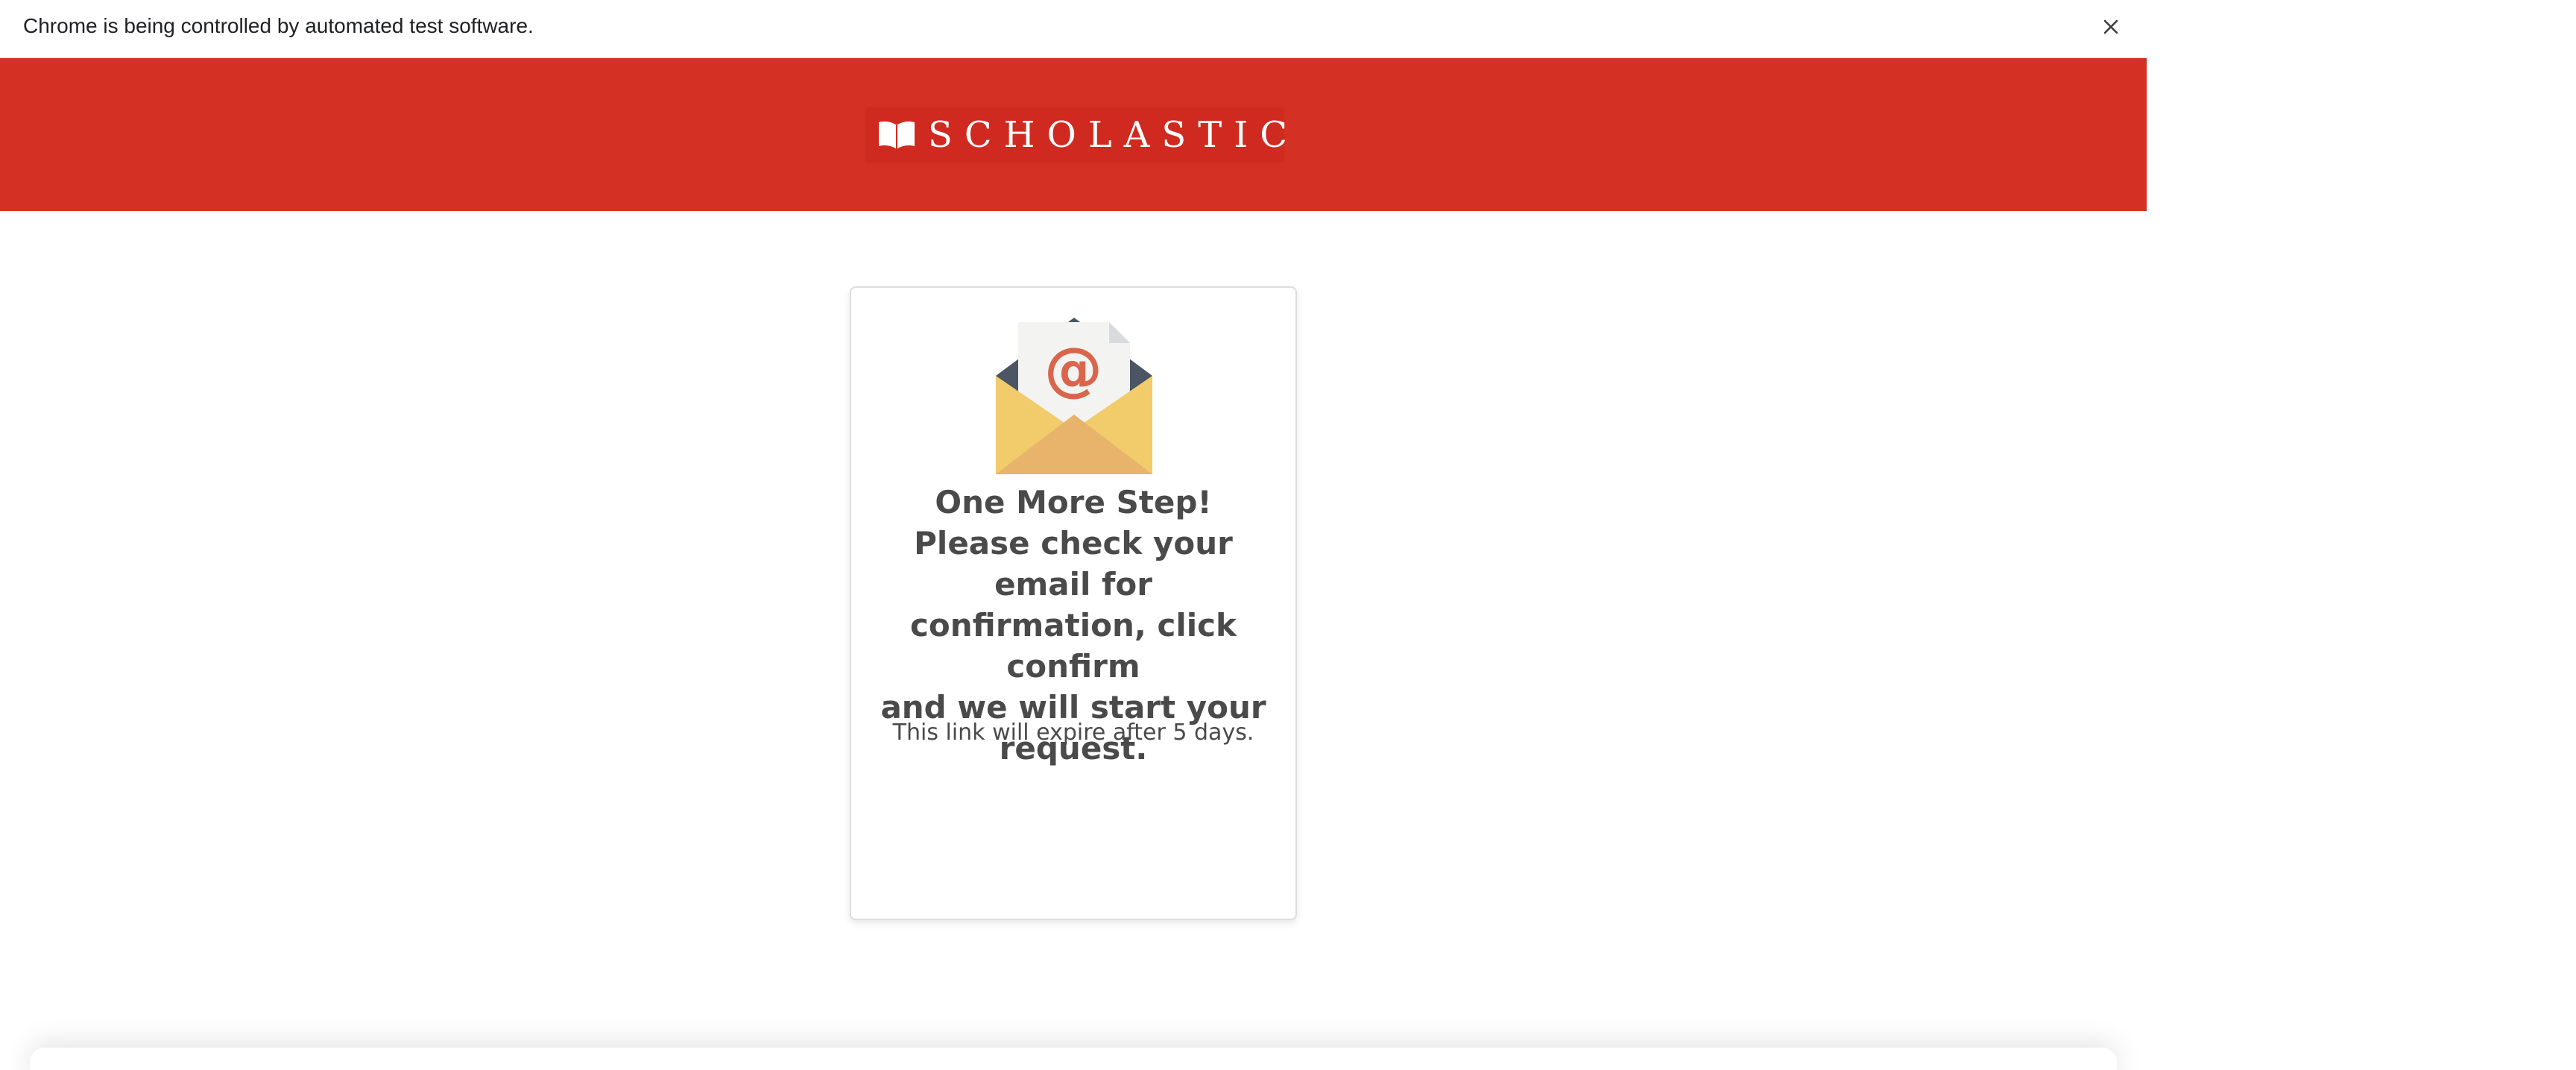 This screenshot has height=1070, width=2576. What do you see at coordinates (1073, 563) in the screenshot?
I see `heading-line: Please check your email for` at bounding box center [1073, 563].